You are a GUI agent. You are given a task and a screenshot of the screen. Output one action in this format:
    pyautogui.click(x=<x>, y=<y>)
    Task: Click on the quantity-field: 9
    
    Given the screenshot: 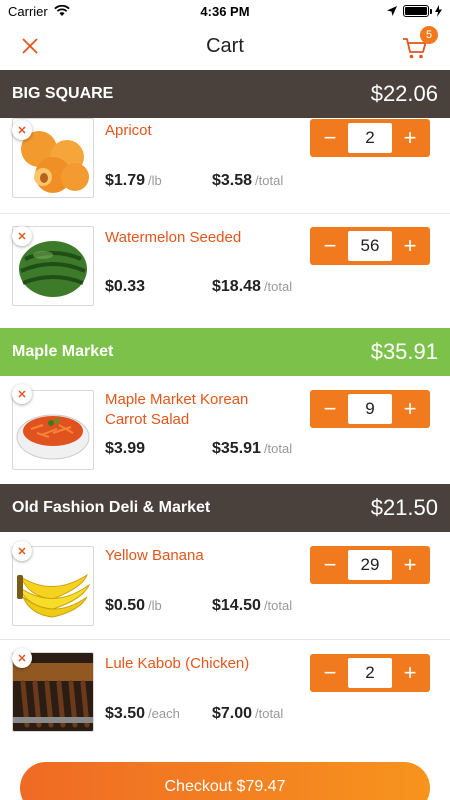 What is the action you would take?
    pyautogui.click(x=370, y=409)
    